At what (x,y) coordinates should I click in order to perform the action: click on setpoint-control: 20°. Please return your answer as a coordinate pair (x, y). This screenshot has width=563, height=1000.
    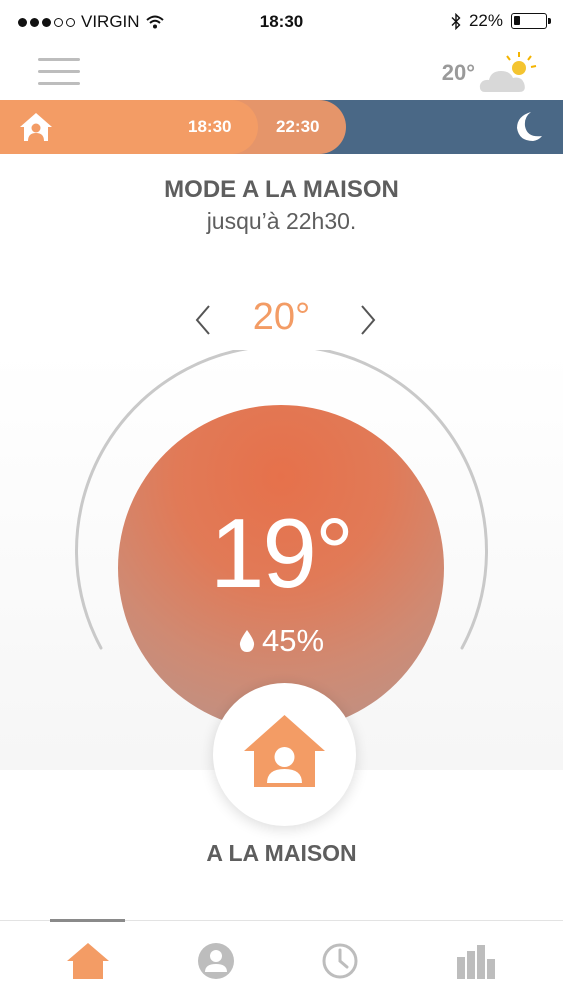
    Looking at the image, I should click on (281, 321).